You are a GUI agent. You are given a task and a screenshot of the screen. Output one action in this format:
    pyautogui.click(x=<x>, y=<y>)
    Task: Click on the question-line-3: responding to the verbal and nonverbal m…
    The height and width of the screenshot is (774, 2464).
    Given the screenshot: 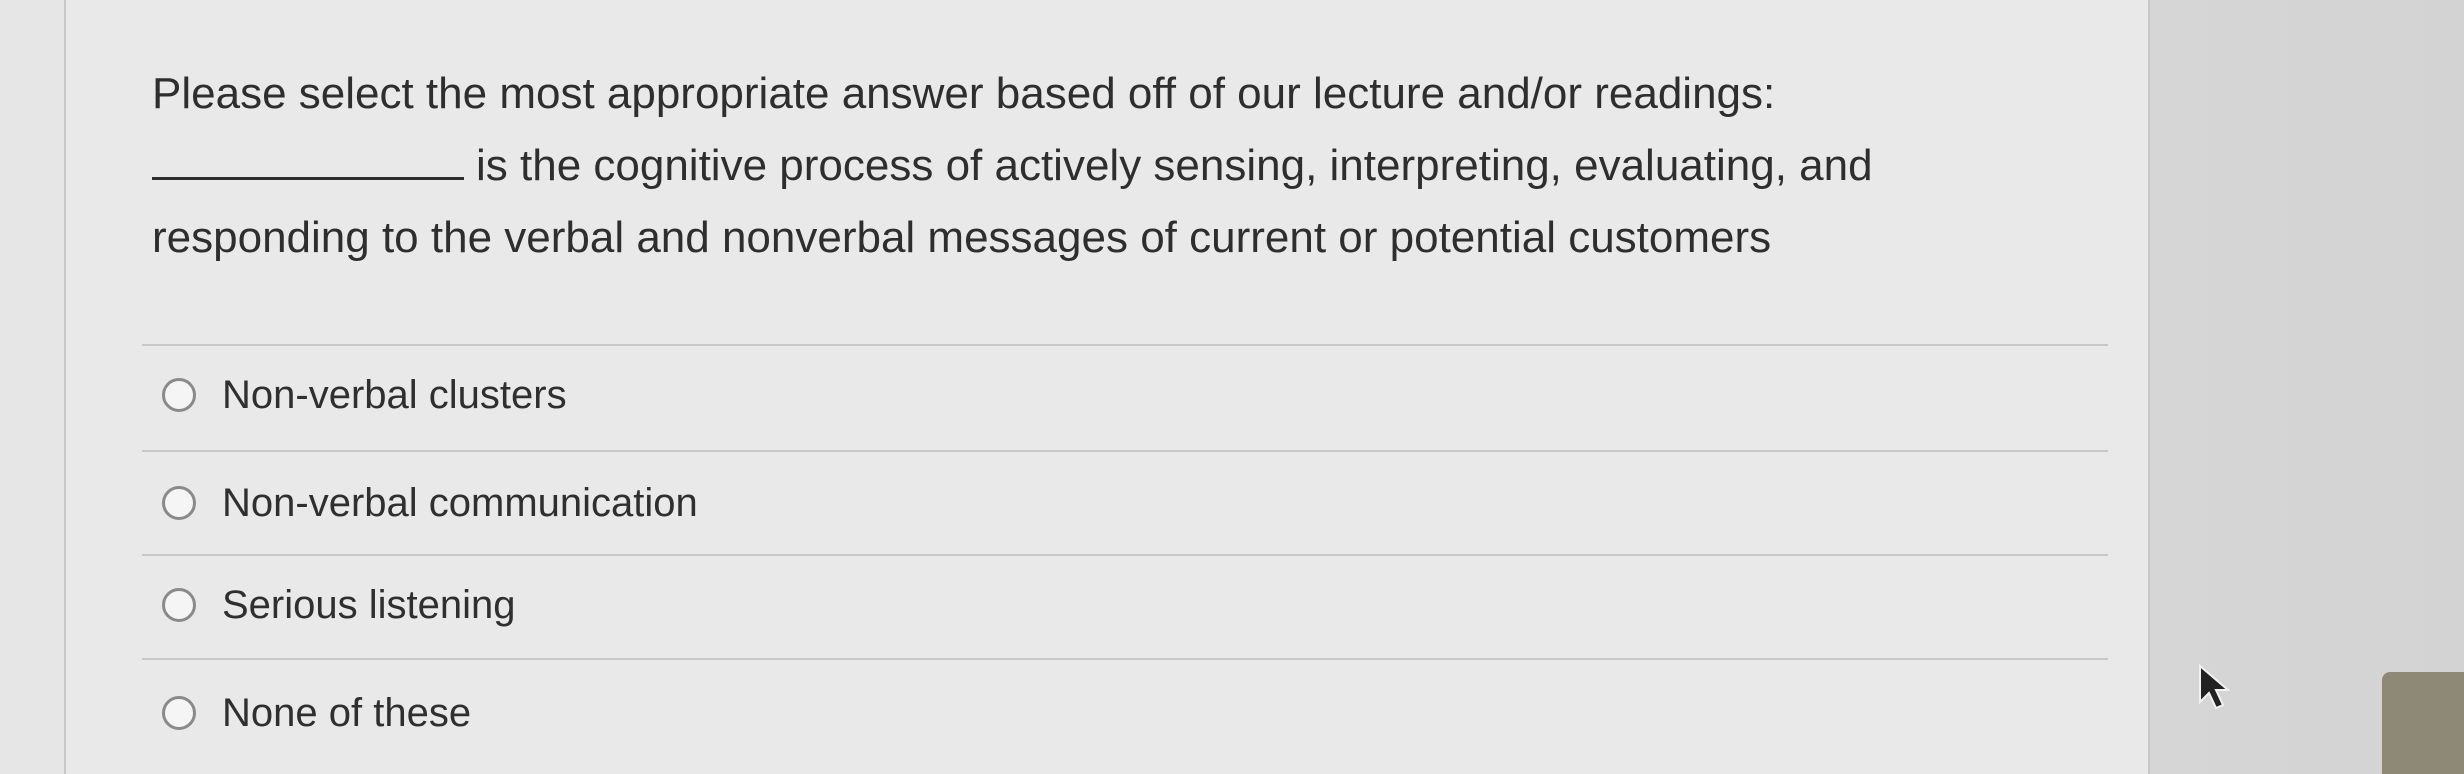 What is the action you would take?
    pyautogui.click(x=962, y=237)
    